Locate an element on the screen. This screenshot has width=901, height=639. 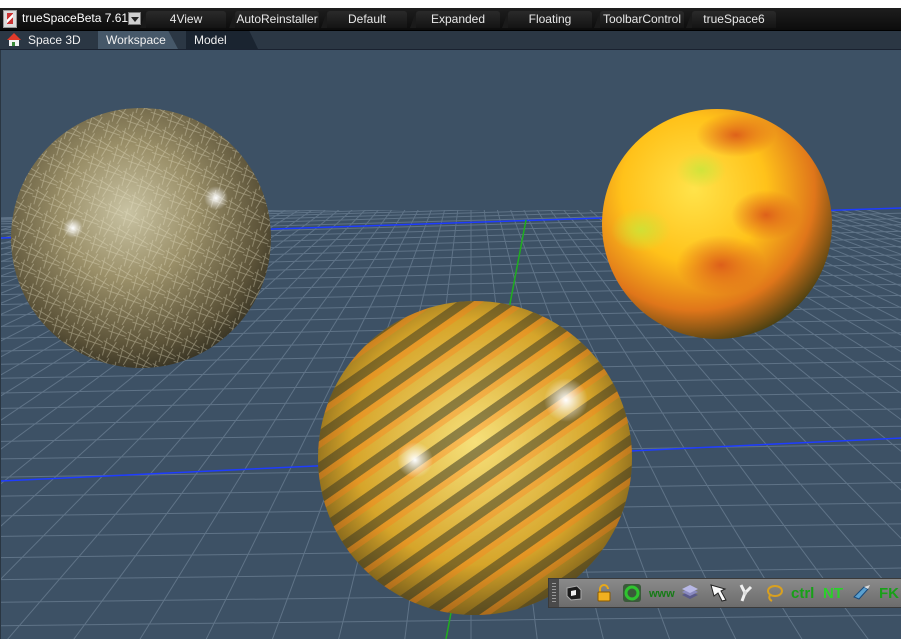
floating-toolbar: www ctrl NT FK is located at coordinates (724, 593).